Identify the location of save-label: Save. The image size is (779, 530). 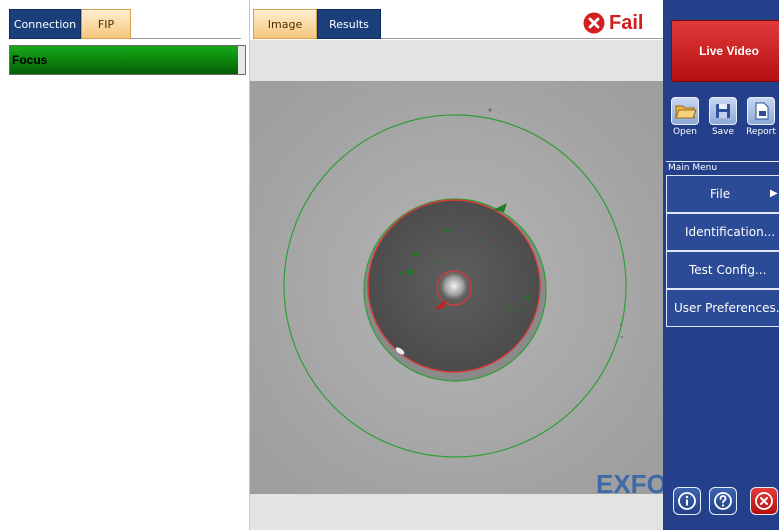
(723, 132).